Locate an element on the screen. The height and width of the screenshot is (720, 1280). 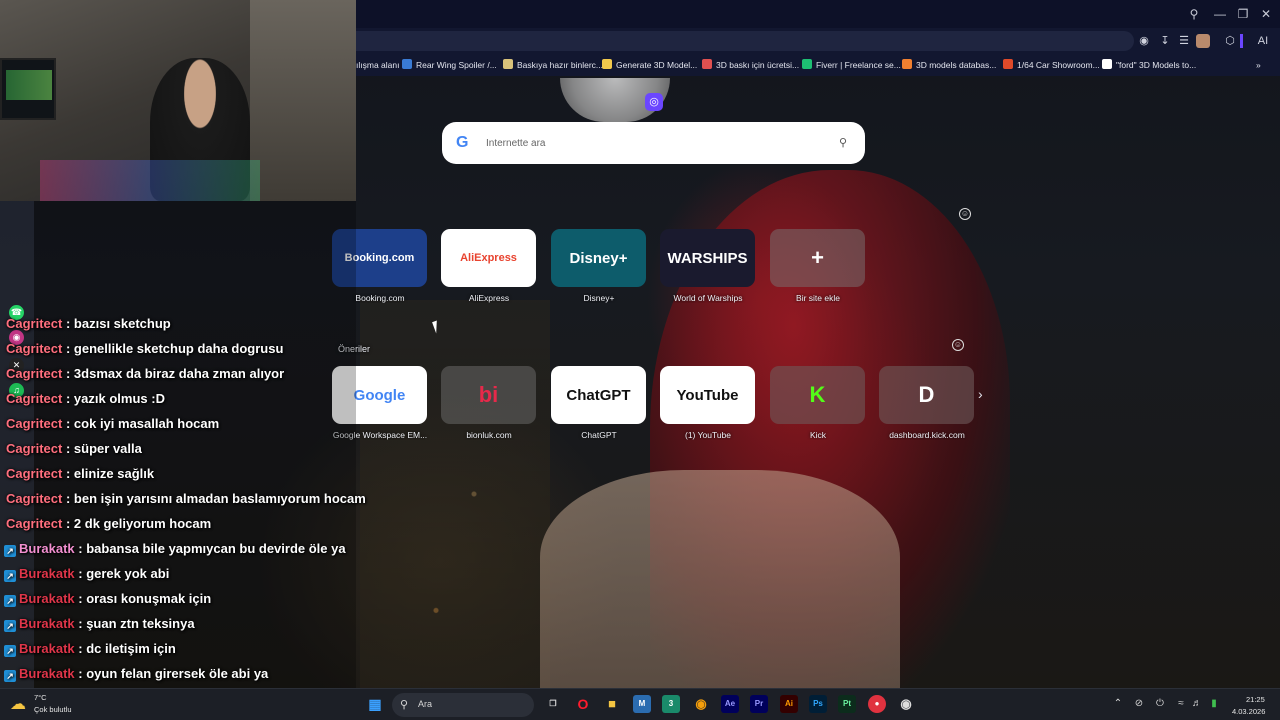
camera-icon: ◉ is located at coordinates (1144, 41).